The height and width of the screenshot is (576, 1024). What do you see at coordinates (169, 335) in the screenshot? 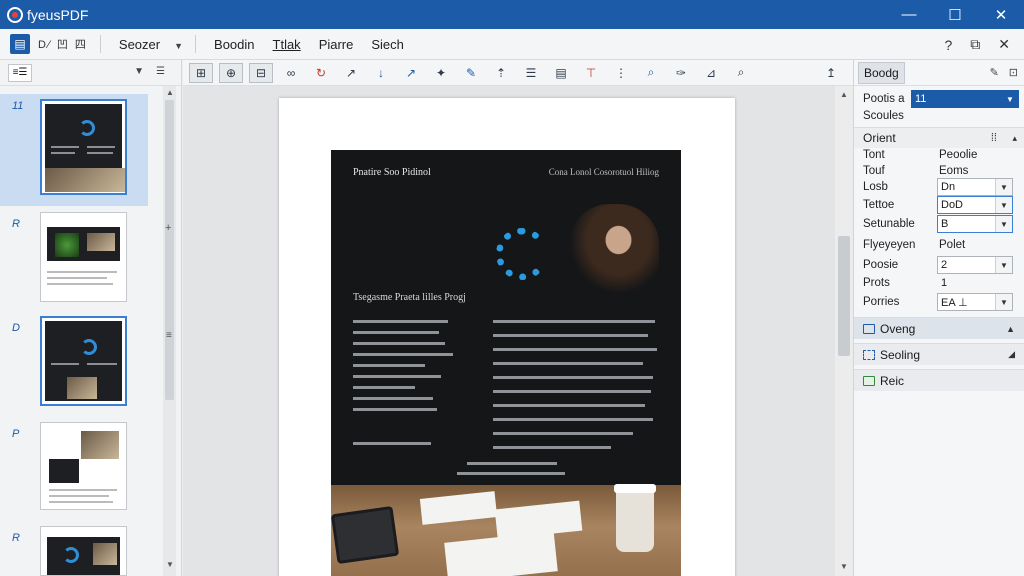
I see `page-option-icon: ≡` at bounding box center [169, 335].